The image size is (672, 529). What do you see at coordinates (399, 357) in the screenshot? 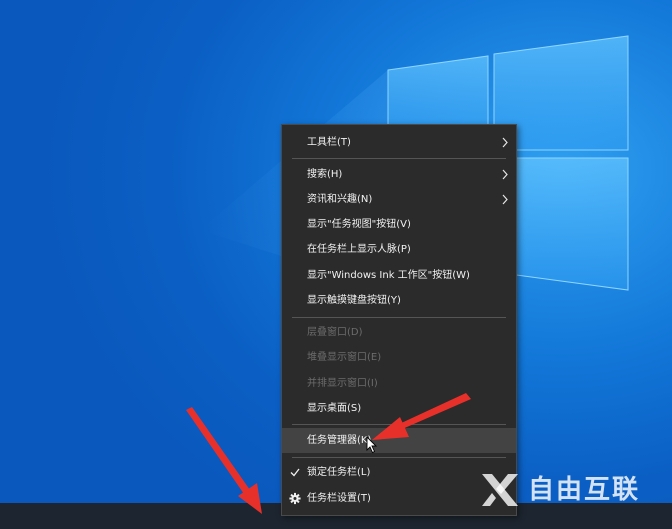
I see `menu-item-stack-windows: 堆叠显示窗口(E)` at bounding box center [399, 357].